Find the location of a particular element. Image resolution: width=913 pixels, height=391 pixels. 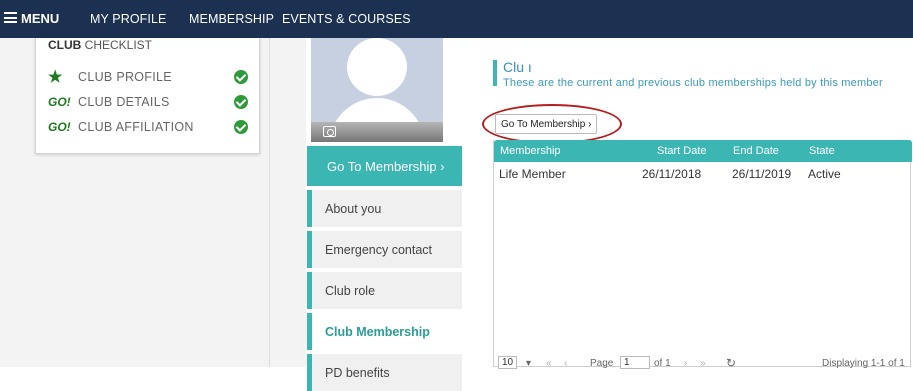

checklist-title: CLUB CHECKLIST is located at coordinates (100, 45).